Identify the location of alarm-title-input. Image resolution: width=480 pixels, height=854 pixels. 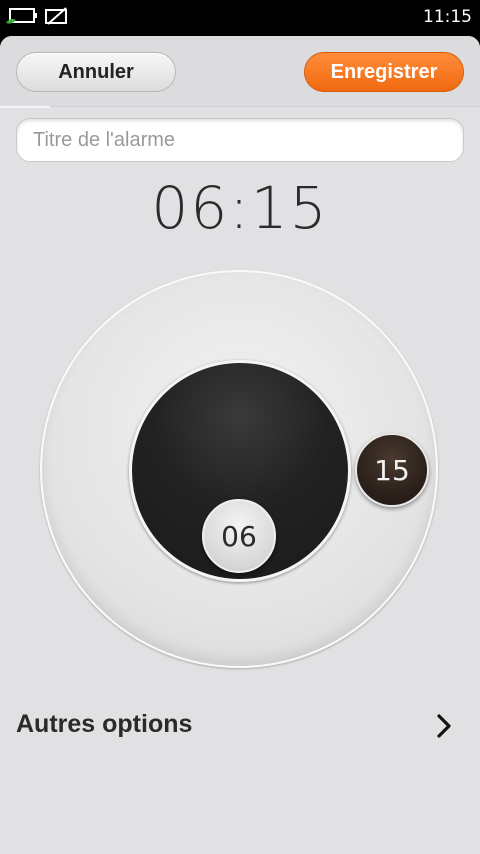
(240, 140).